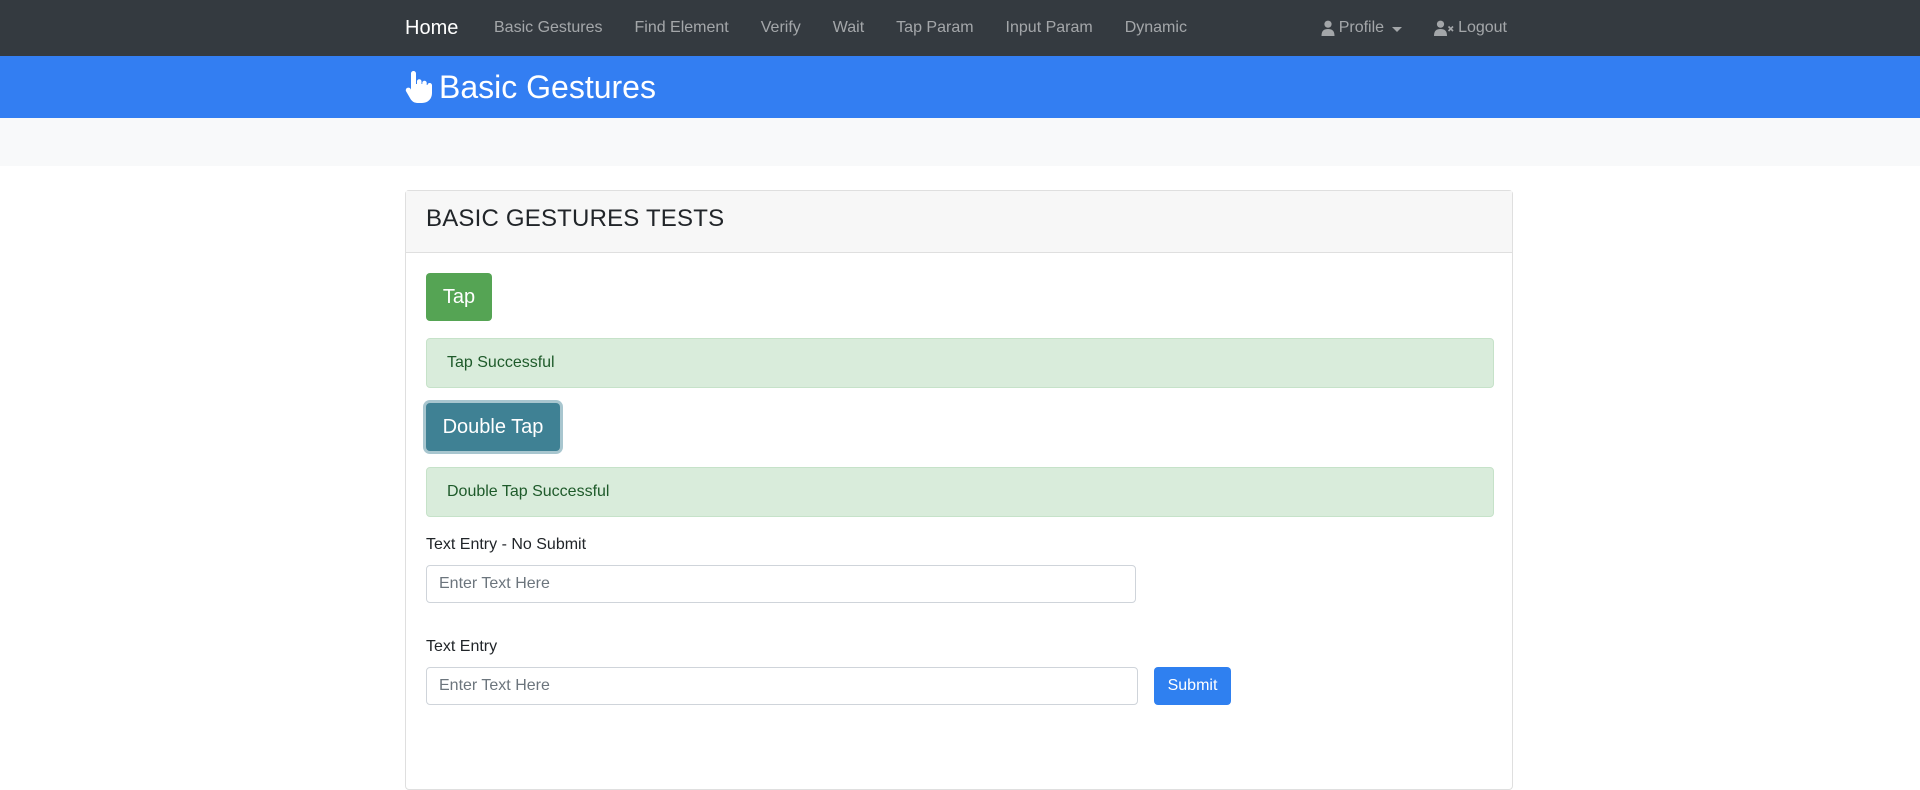 Image resolution: width=1920 pixels, height=790 pixels. I want to click on tap-success-alert: Tap Successful, so click(960, 363).